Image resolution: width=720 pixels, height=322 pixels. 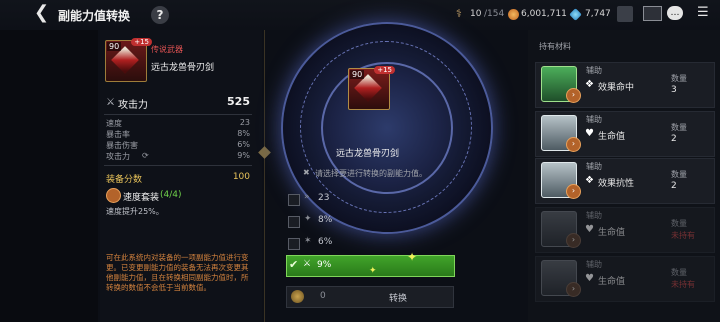 What do you see at coordinates (118, 156) in the screenshot?
I see `stat-label: 攻击力` at bounding box center [118, 156].